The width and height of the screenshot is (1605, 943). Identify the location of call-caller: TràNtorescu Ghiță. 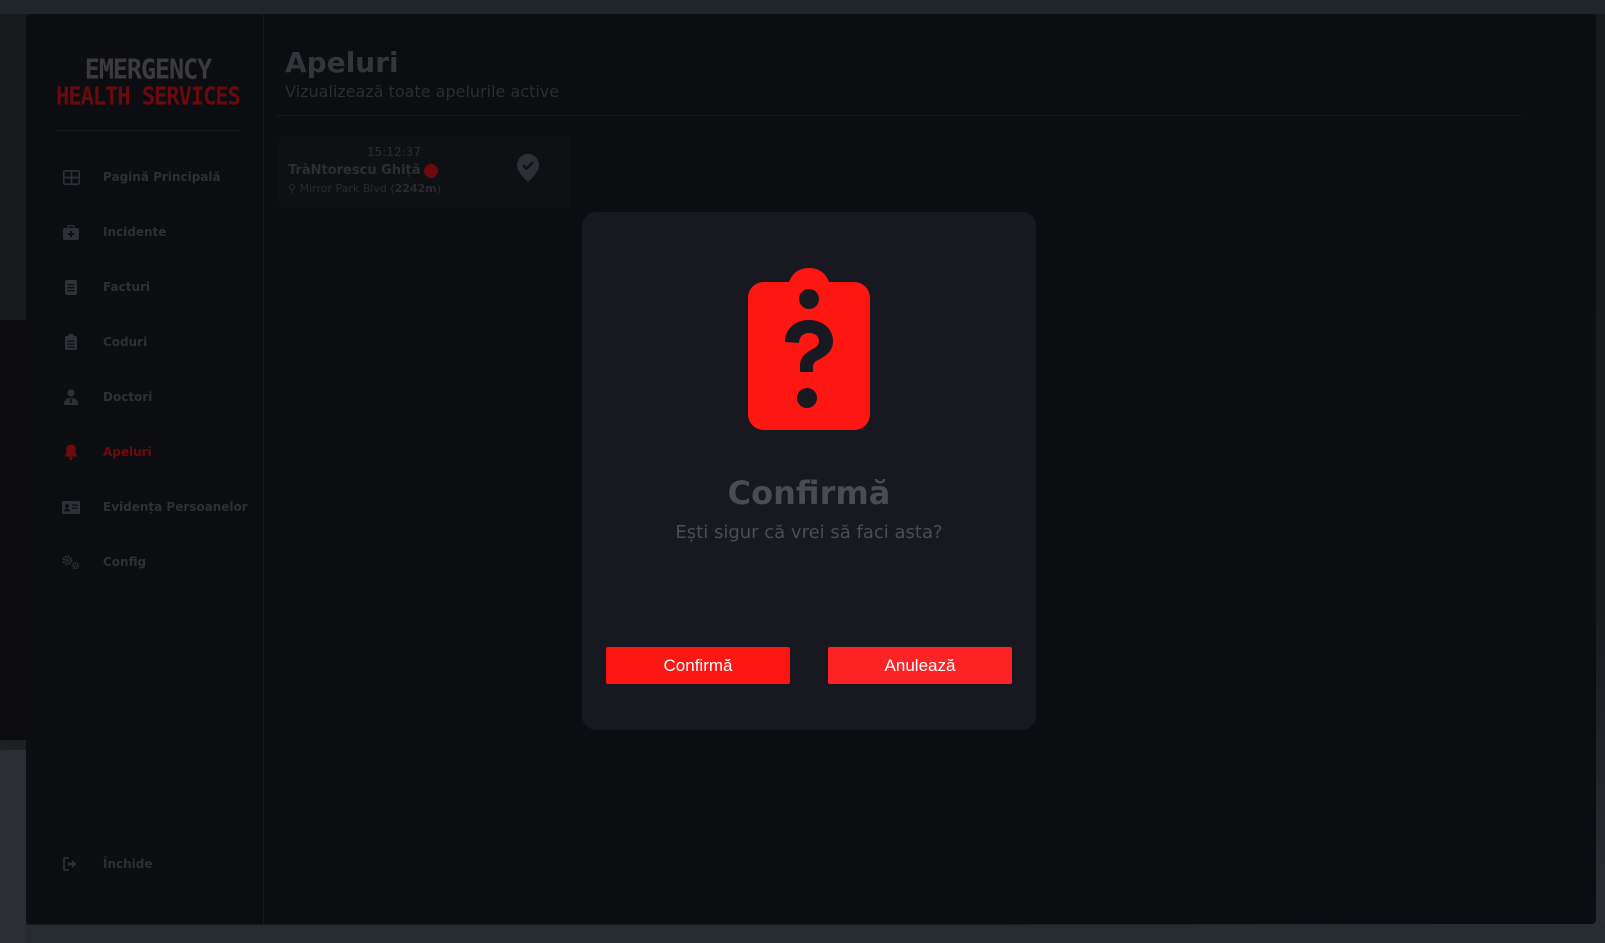
(363, 170).